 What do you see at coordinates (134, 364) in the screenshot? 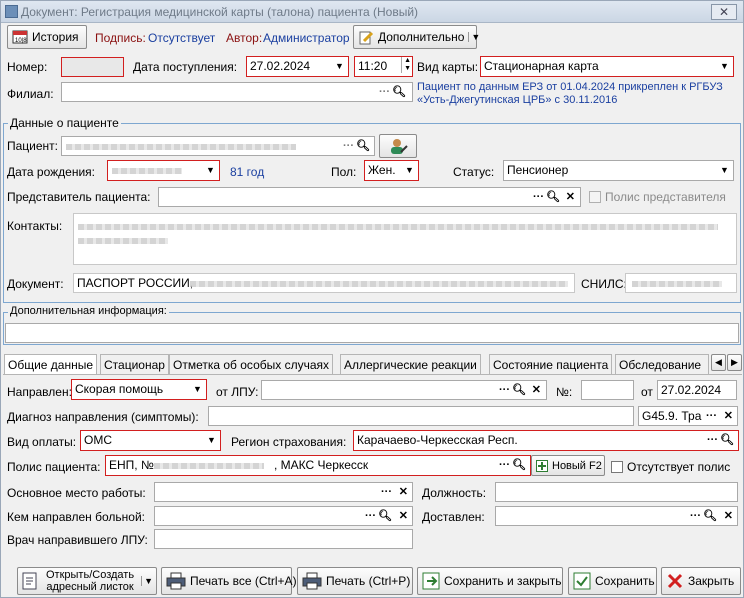
I see `tab-hospital: Стационар` at bounding box center [134, 364].